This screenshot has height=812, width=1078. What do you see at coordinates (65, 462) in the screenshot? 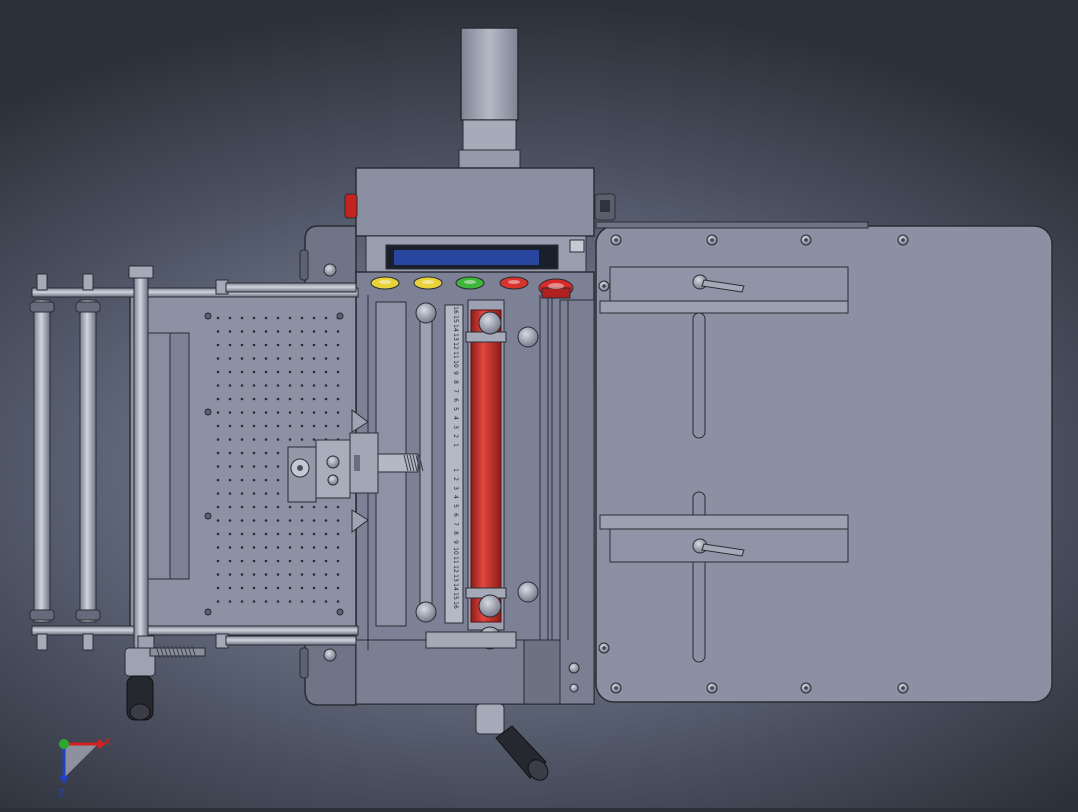
I see `side-rollers` at bounding box center [65, 462].